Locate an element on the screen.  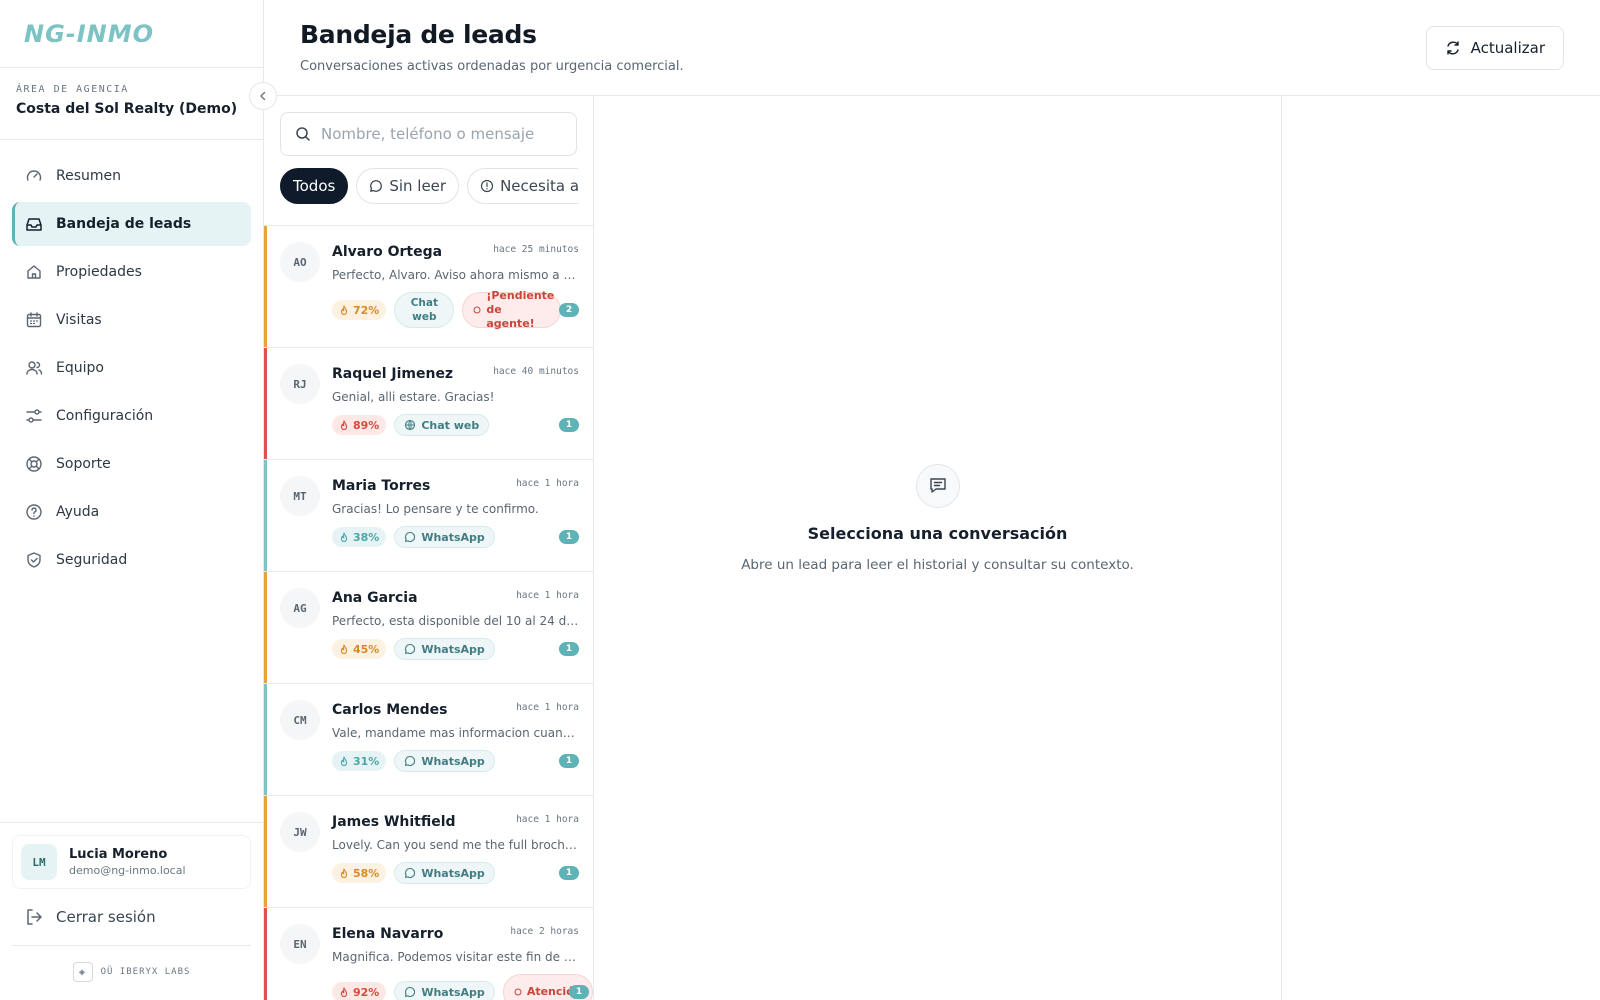
lead-name: Raquel Jimenez is located at coordinates (393, 374).